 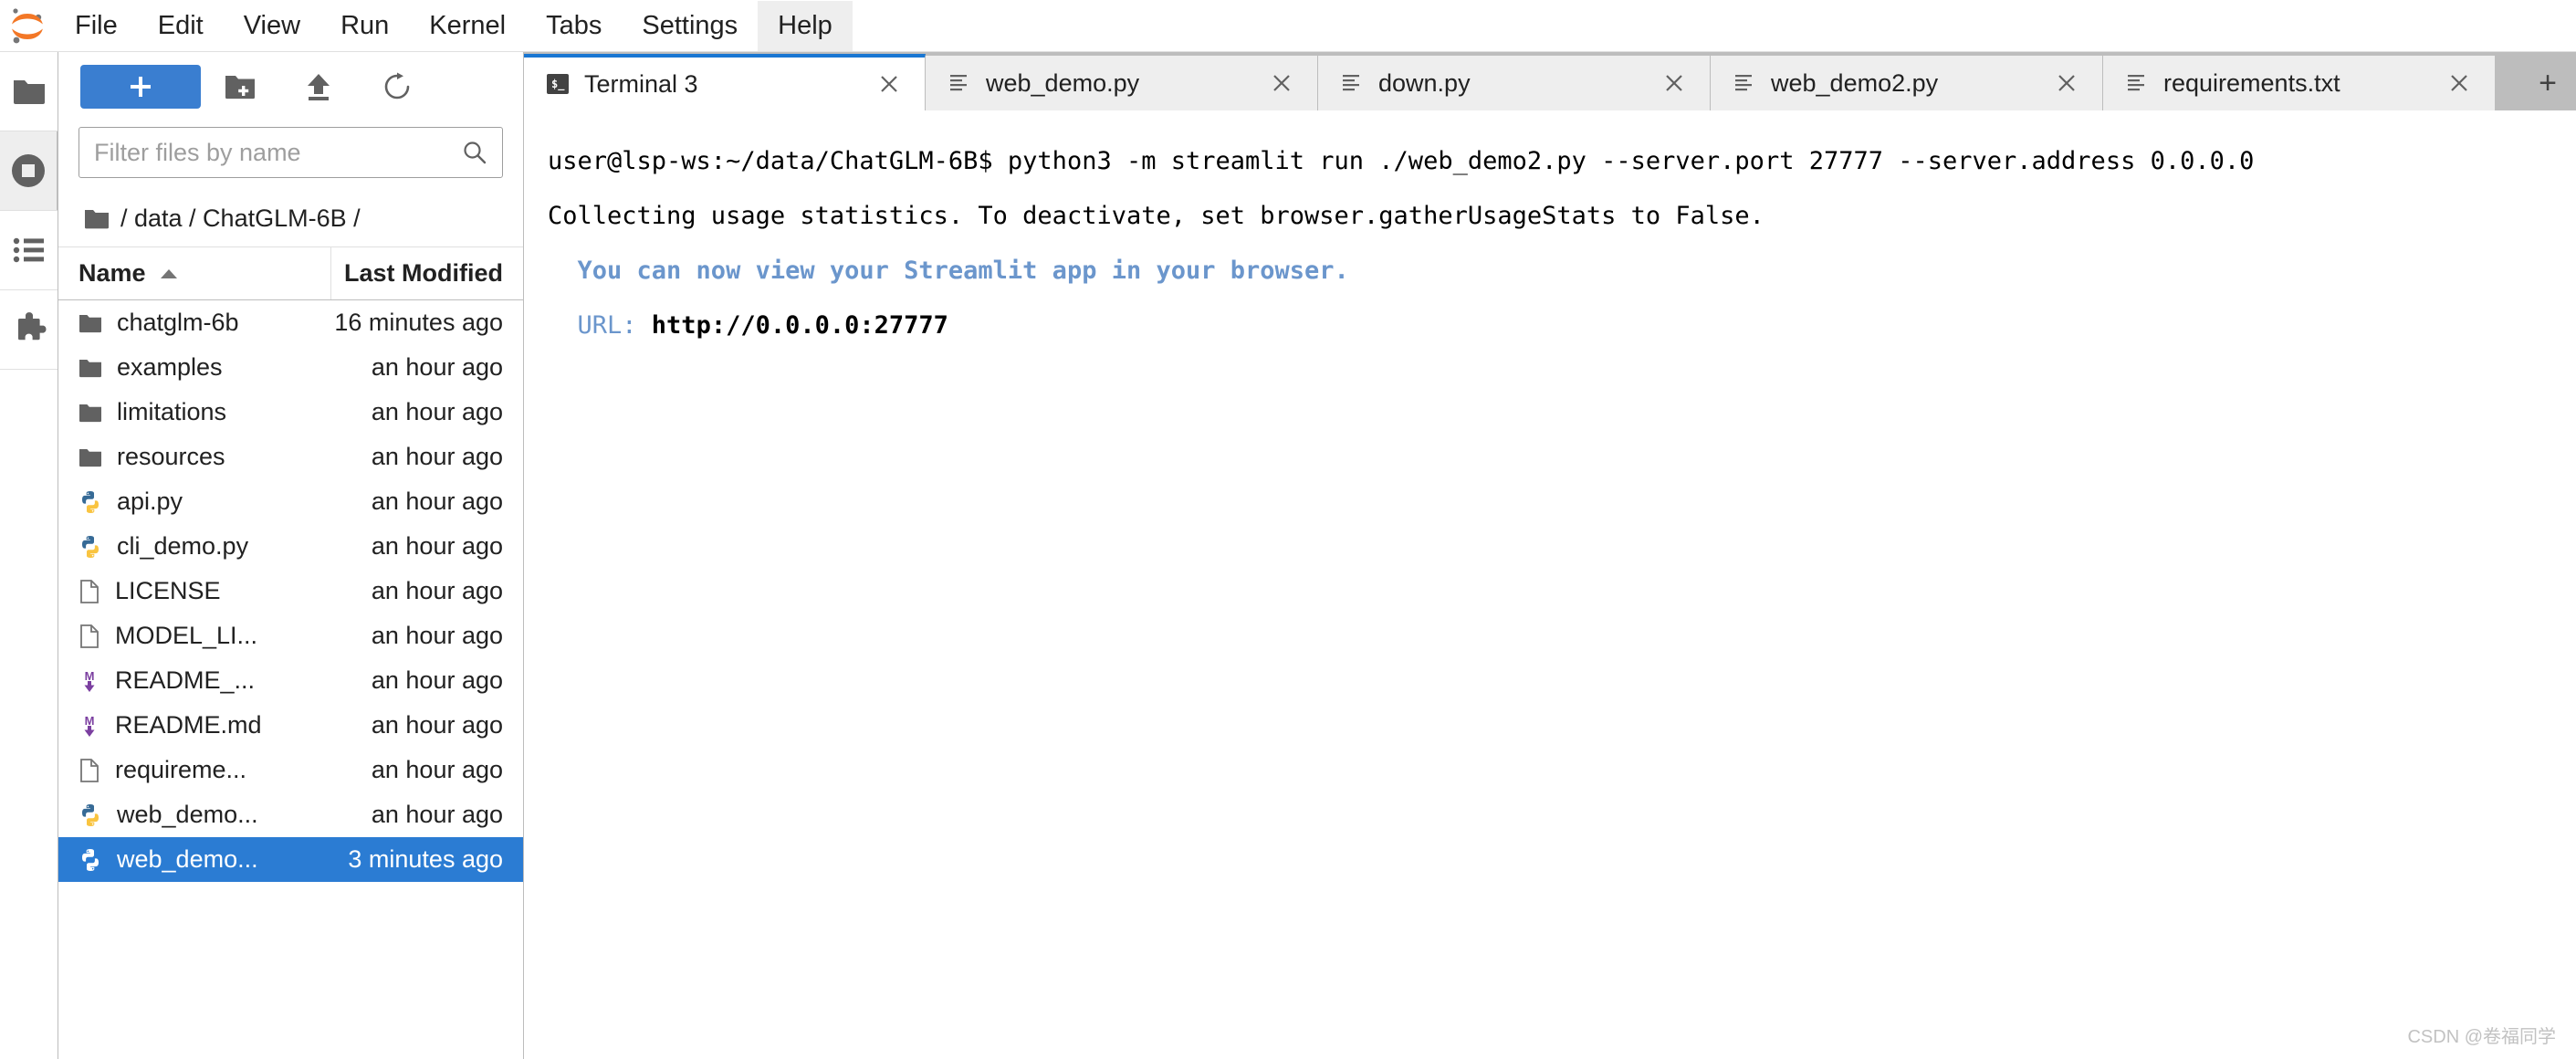 I want to click on file-list-item: limitations an hour ago, so click(x=290, y=412).